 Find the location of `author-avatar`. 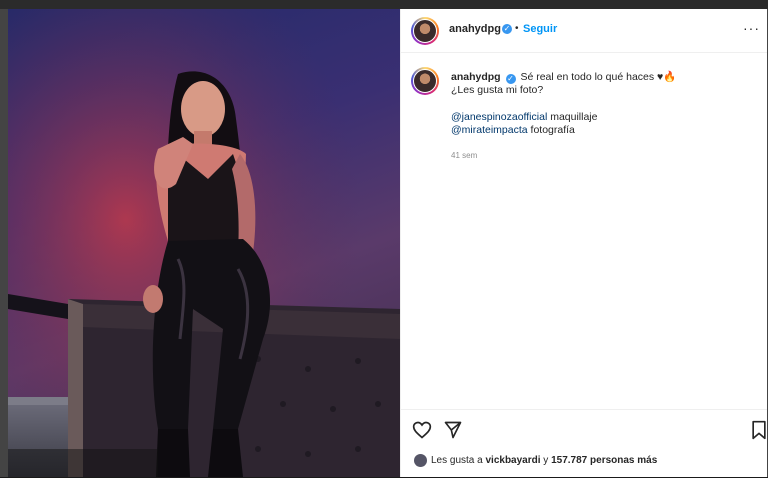

author-avatar is located at coordinates (425, 31).